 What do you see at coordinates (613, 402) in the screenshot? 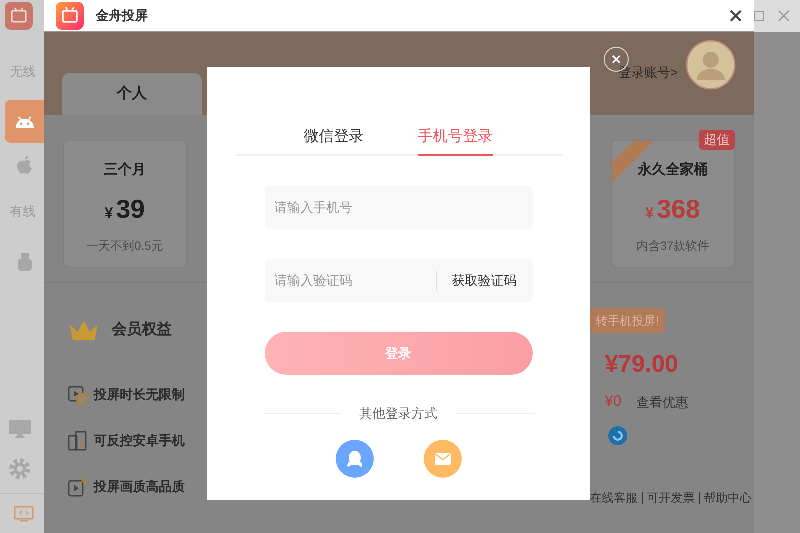
I see `discount-amount: ¥0` at bounding box center [613, 402].